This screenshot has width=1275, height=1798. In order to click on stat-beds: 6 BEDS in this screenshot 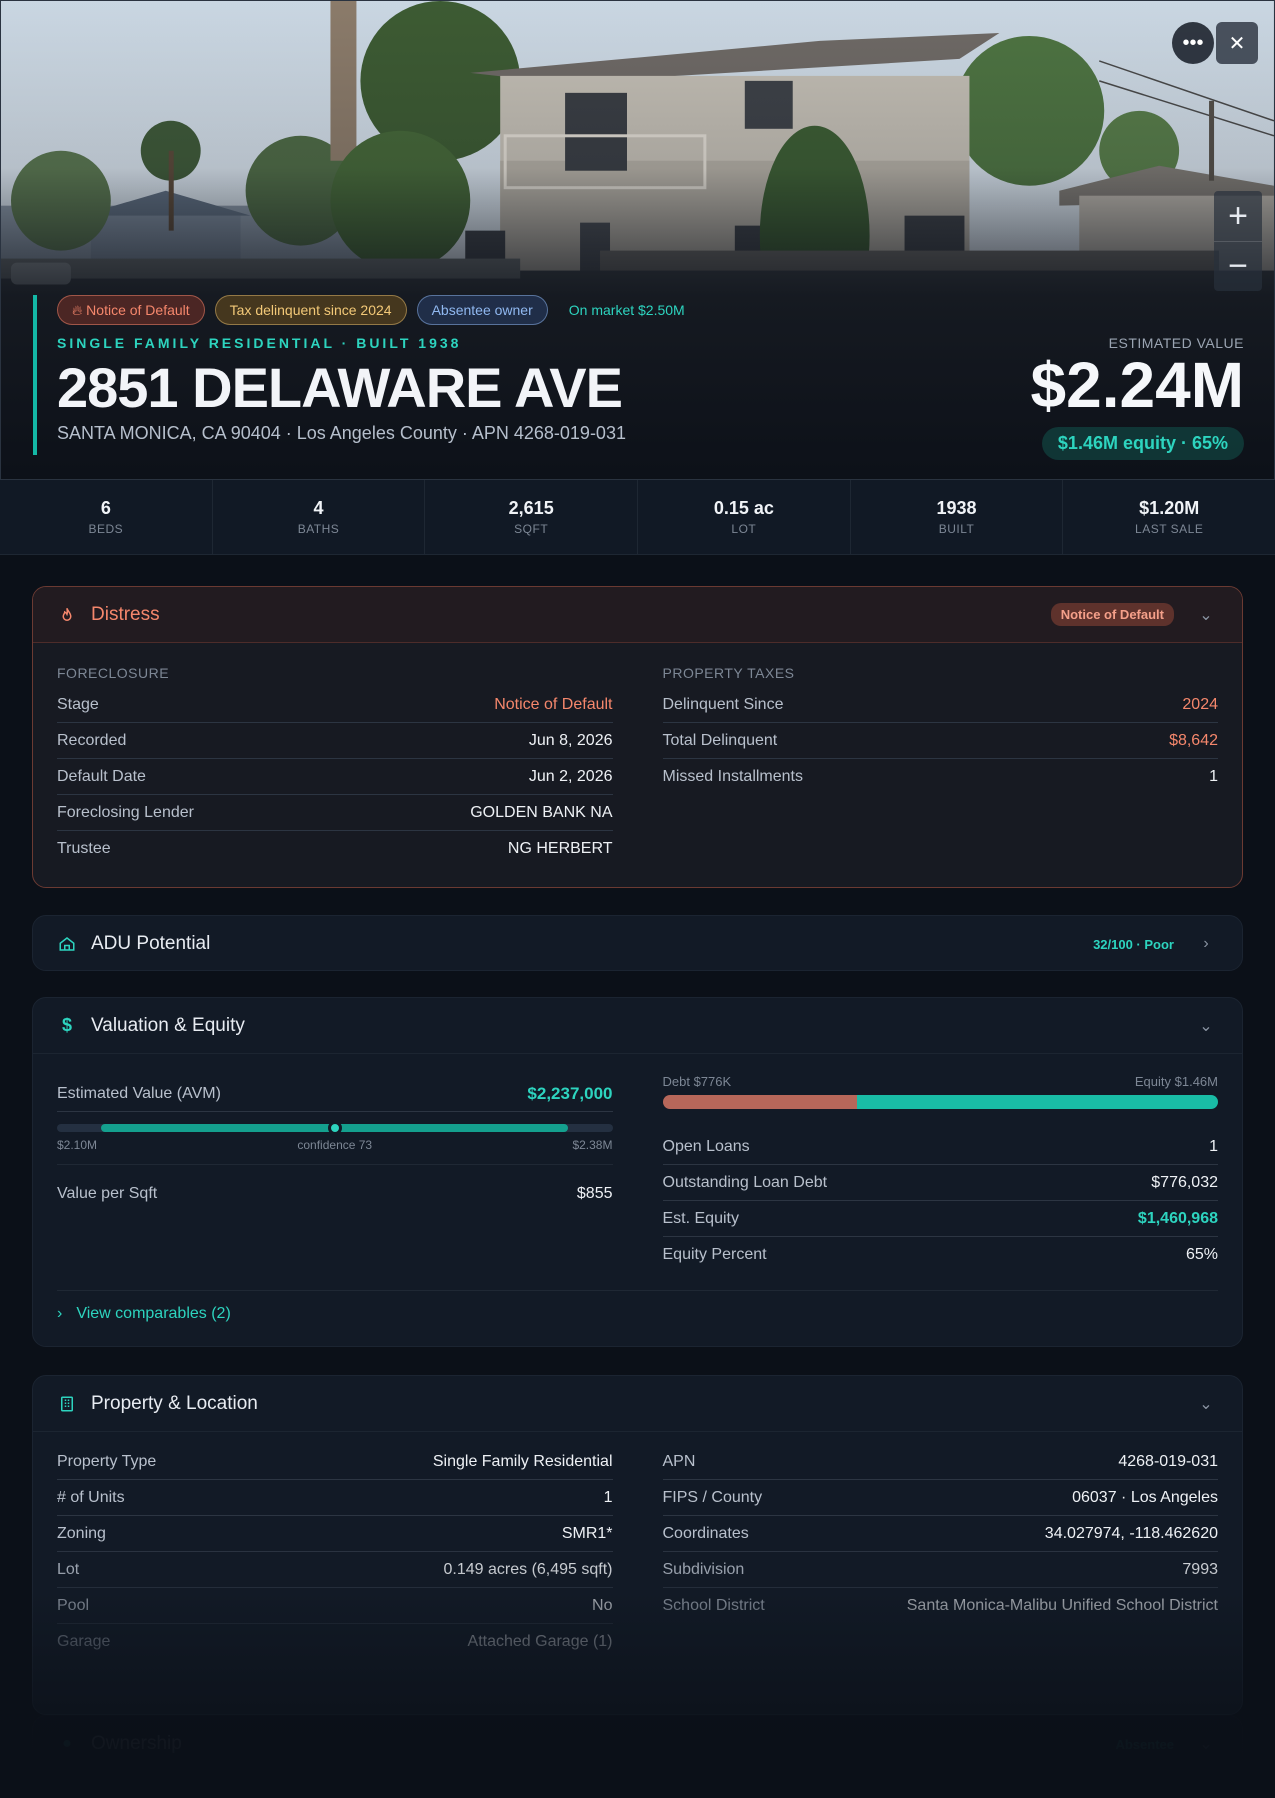, I will do `click(106, 517)`.